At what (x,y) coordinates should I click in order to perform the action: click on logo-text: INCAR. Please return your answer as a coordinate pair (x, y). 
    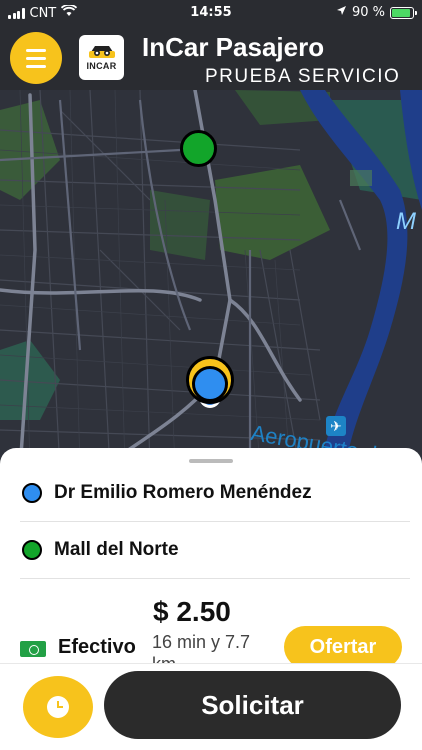
    Looking at the image, I should click on (101, 66).